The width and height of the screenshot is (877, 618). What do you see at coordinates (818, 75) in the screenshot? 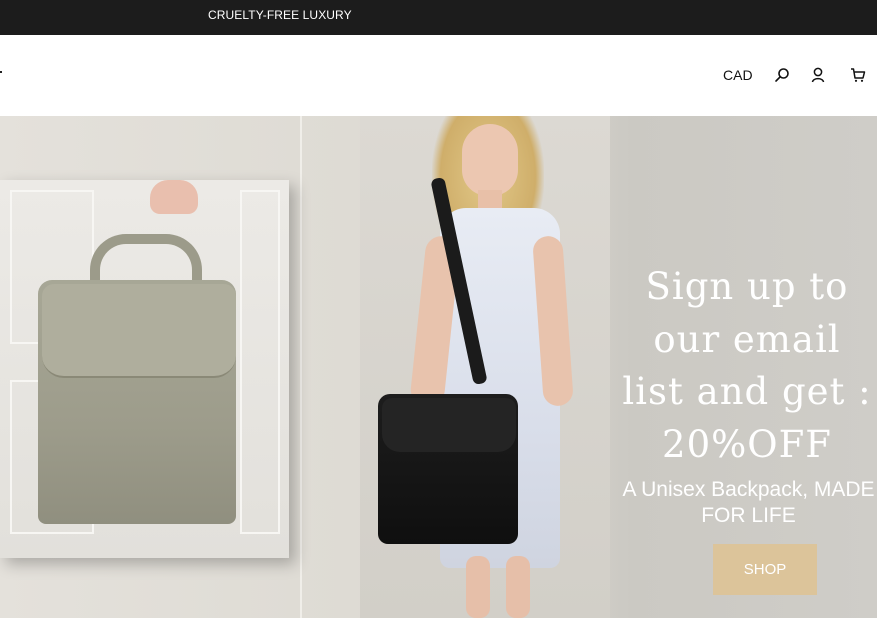
I see `account-icon` at bounding box center [818, 75].